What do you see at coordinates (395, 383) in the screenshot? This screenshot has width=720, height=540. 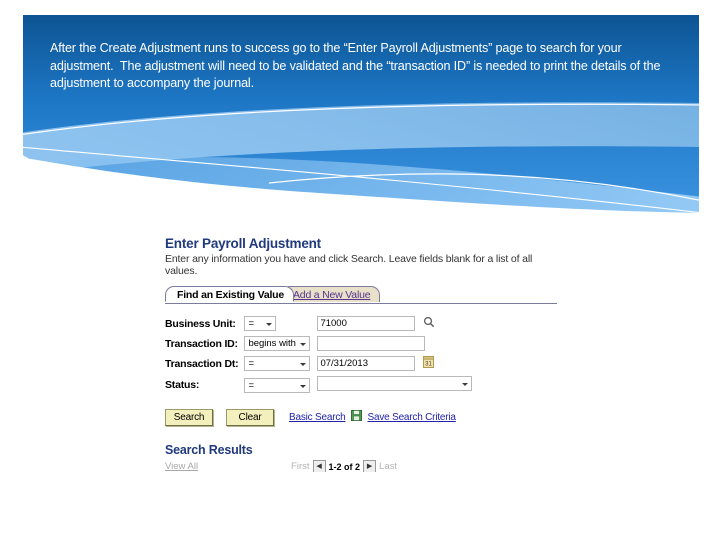 I see `status-value-select` at bounding box center [395, 383].